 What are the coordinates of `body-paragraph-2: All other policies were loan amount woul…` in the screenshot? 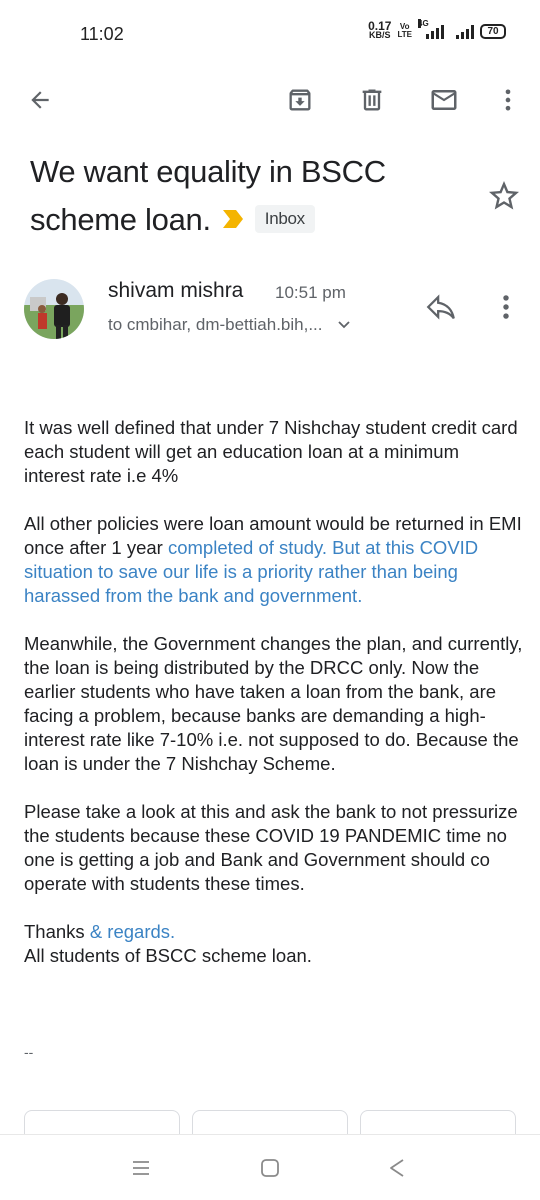 It's located at (274, 560).